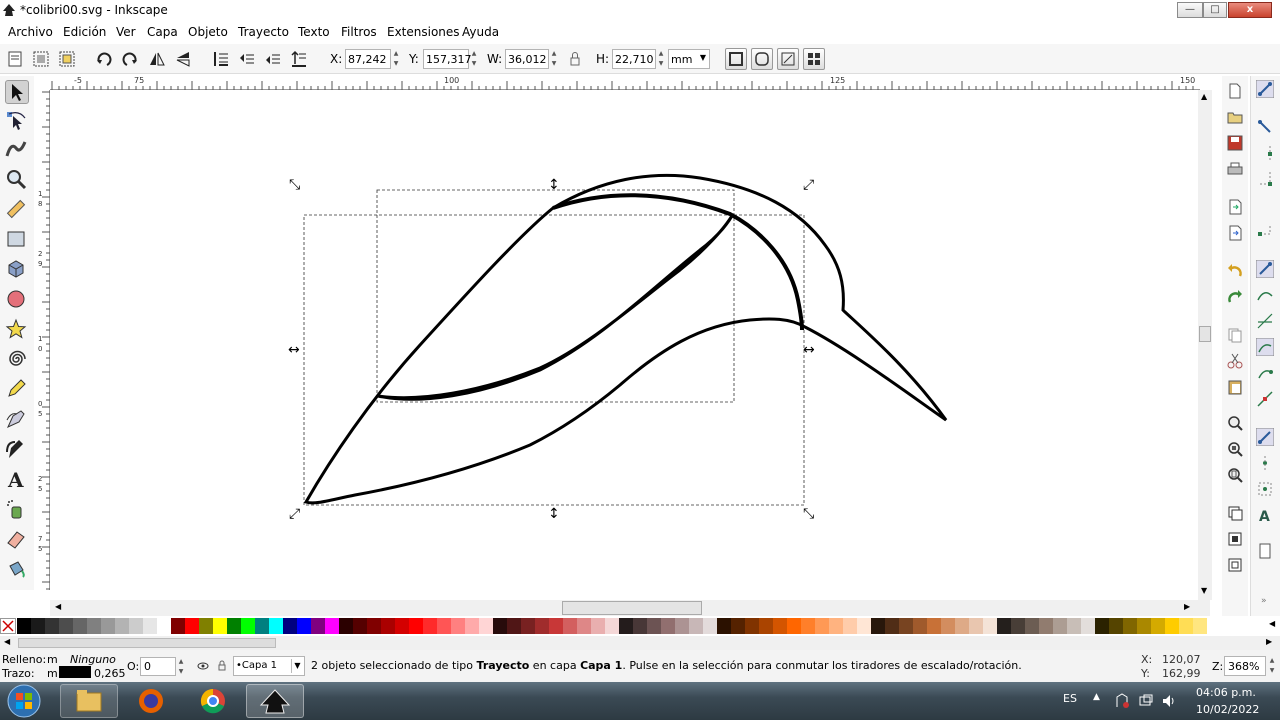 The height and width of the screenshot is (720, 1280). What do you see at coordinates (1235, 539) in the screenshot?
I see `clone-icon` at bounding box center [1235, 539].